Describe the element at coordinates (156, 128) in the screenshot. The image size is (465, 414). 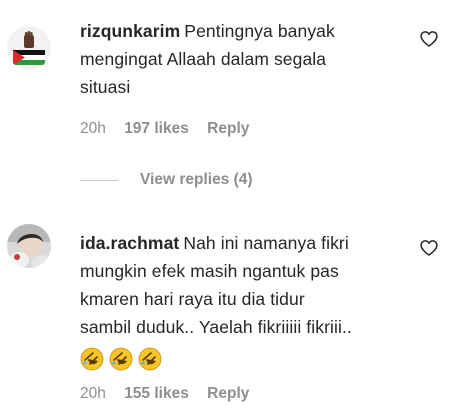
I see `like-count: 197 likes` at that location.